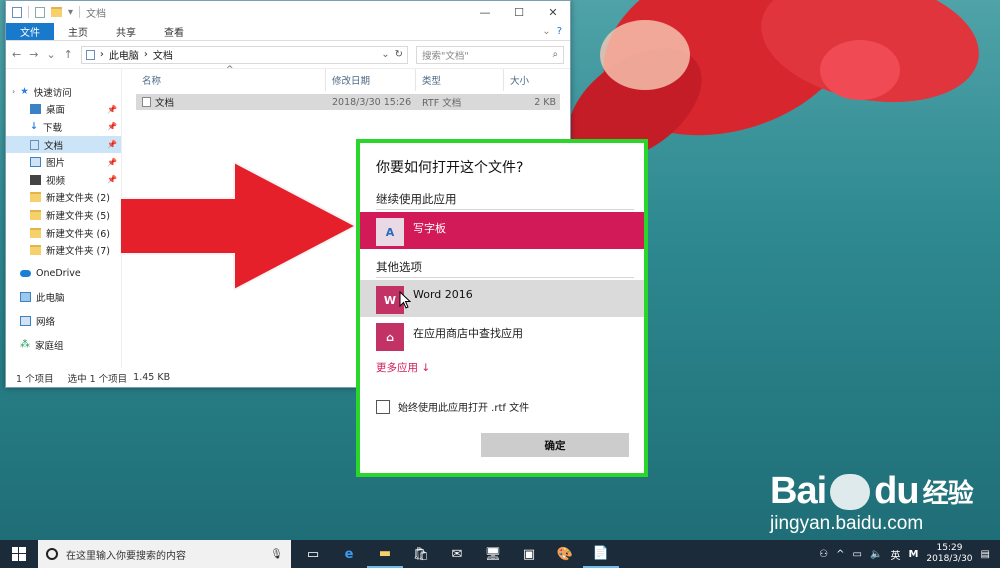 The width and height of the screenshot is (1000, 568). What do you see at coordinates (63, 233) in the screenshot?
I see `nav-item-new-folder-6: 新建文件夹 (6)` at bounding box center [63, 233].